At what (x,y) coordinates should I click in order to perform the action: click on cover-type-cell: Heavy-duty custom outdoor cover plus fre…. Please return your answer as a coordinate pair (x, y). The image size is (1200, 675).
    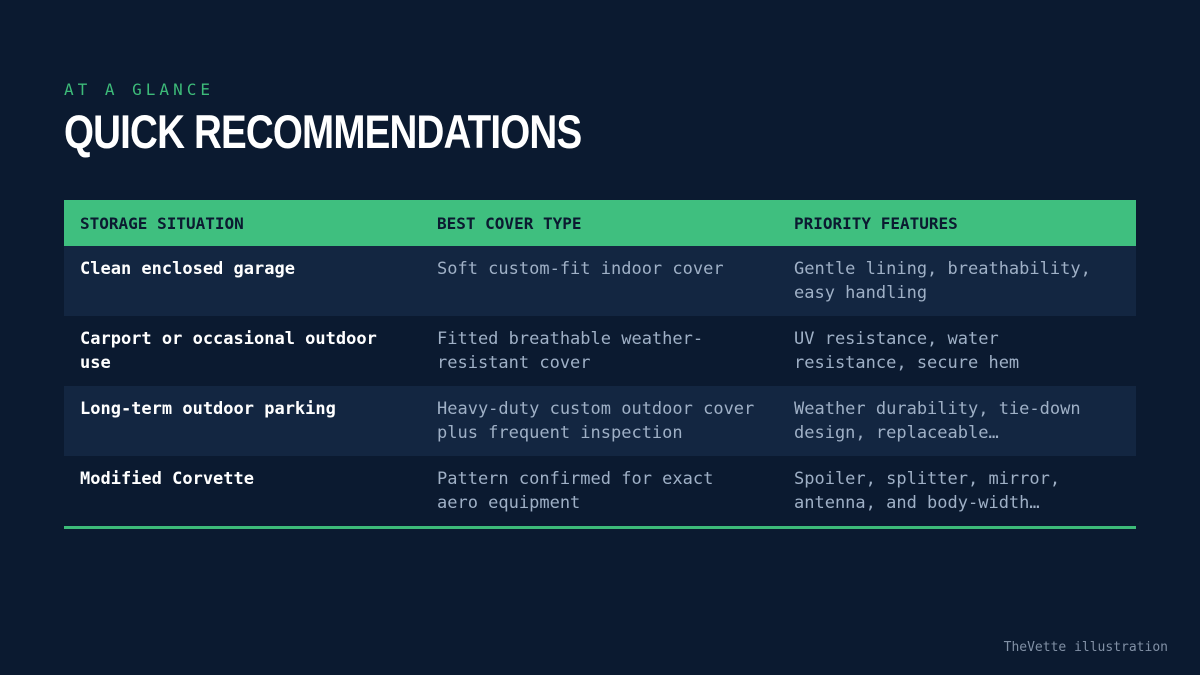
    Looking at the image, I should click on (599, 421).